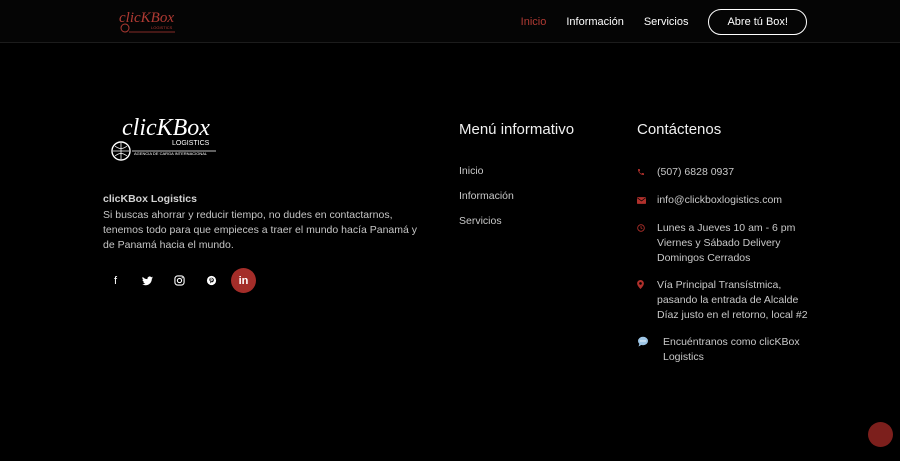 The image size is (900, 461). Describe the element at coordinates (647, 173) in the screenshot. I see `phone-icon` at that location.